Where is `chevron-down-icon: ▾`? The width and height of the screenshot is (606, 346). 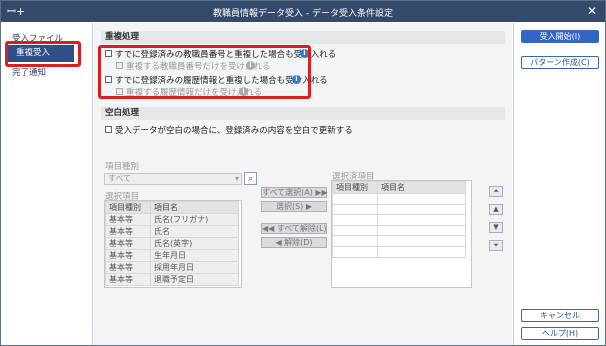
chevron-down-icon: ▾ is located at coordinates (236, 178).